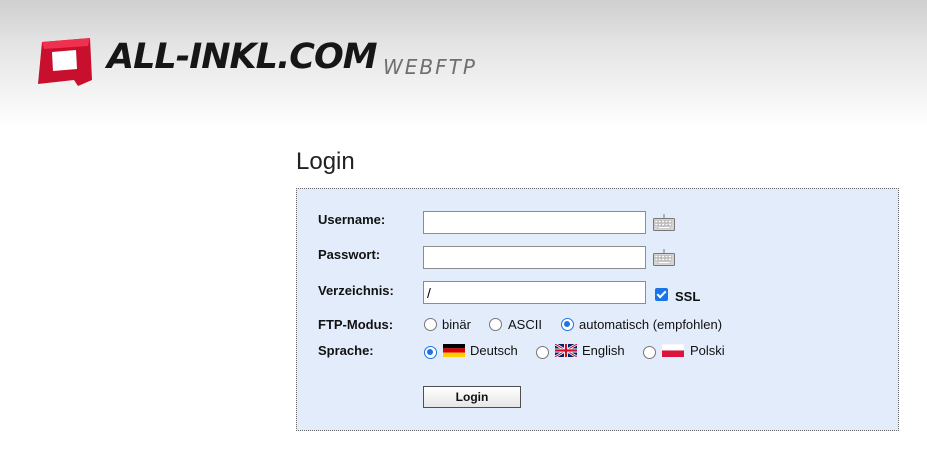 This screenshot has height=451, width=927. I want to click on ssl-label: SSL, so click(688, 296).